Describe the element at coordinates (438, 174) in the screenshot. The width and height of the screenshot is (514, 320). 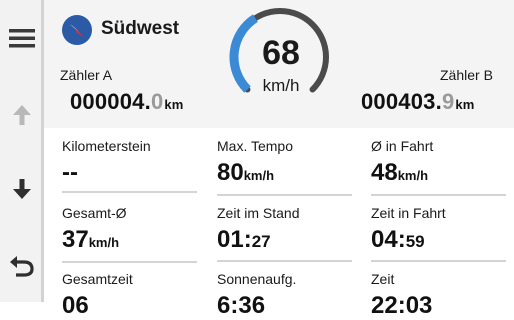
I see `stat-value: 48km/h` at that location.